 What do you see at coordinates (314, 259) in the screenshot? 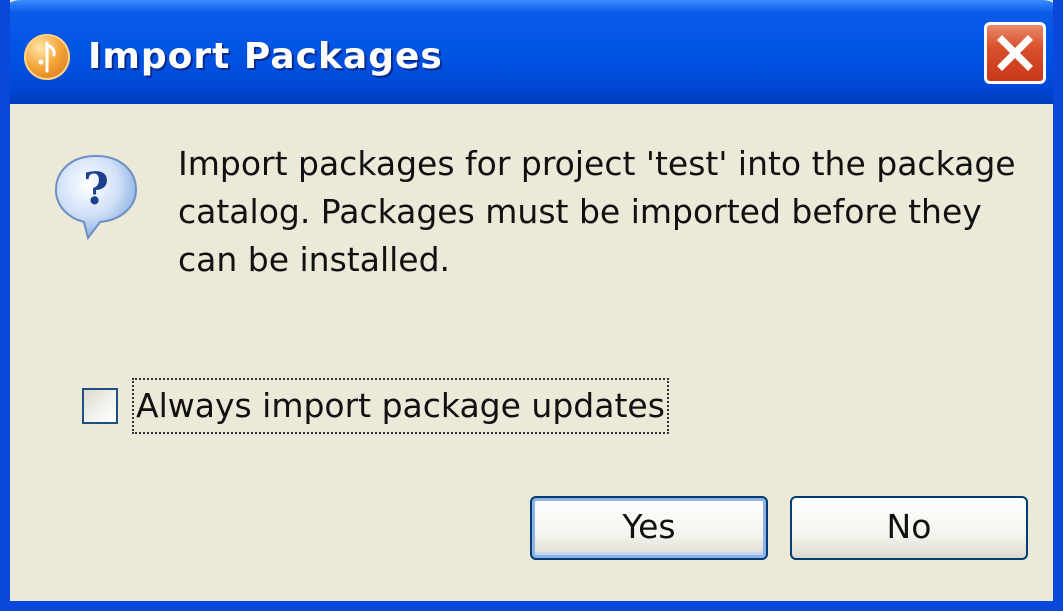
I see `message-line: can be installed.` at bounding box center [314, 259].